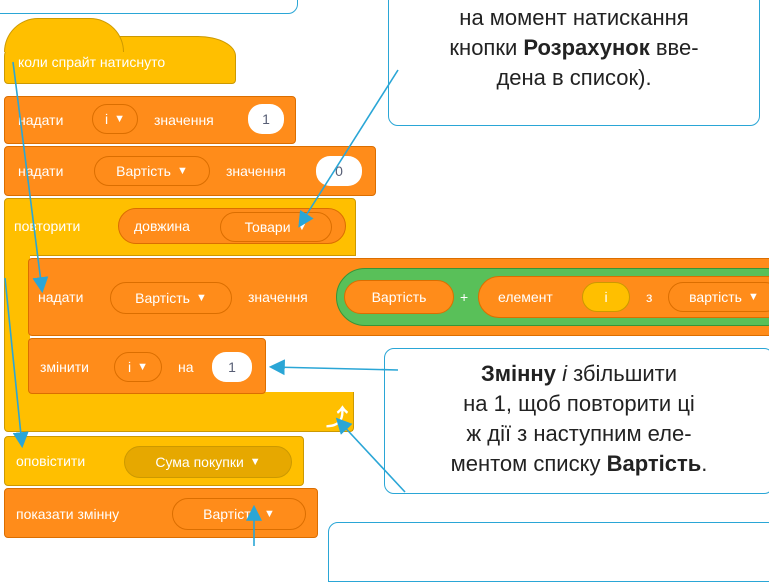 This screenshot has height=582, width=769. I want to click on callout-mr-line1-post: збільшити, so click(622, 373).